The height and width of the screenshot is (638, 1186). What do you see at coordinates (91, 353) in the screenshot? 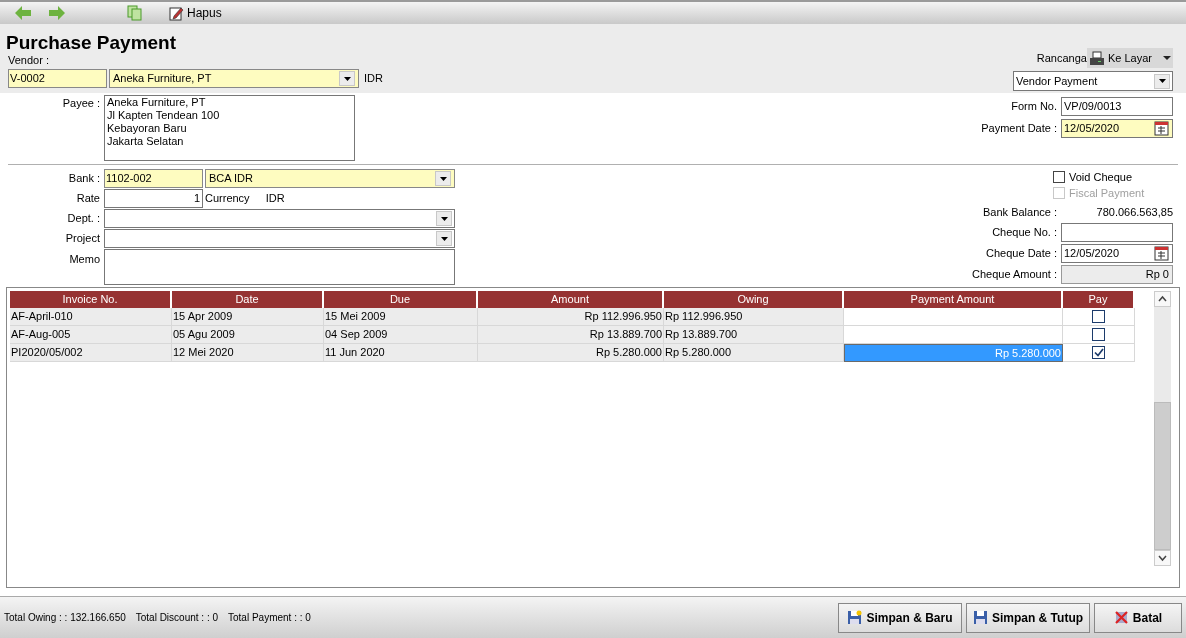
I see `table-cell: PI2020/05/002` at bounding box center [91, 353].